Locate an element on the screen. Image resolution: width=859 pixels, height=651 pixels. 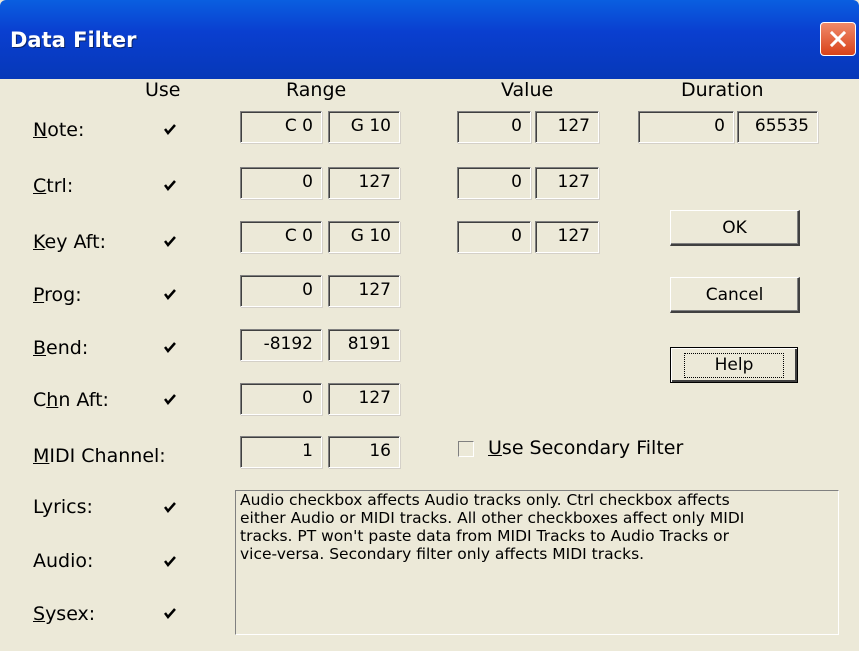
window-title: Data Filter is located at coordinates (73, 40).